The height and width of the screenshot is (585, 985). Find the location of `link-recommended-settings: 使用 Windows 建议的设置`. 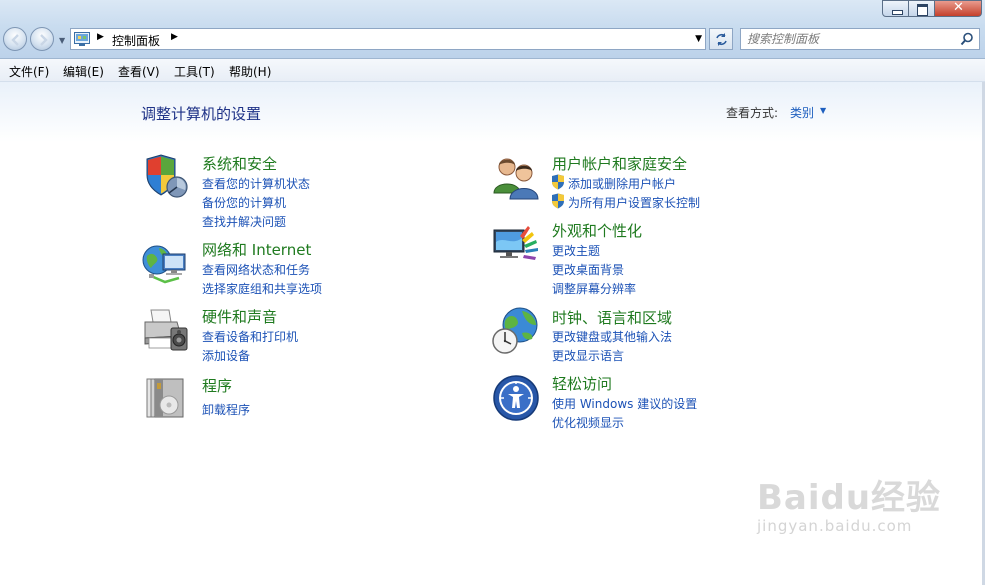

link-recommended-settings: 使用 Windows 建议的设置 is located at coordinates (624, 403).